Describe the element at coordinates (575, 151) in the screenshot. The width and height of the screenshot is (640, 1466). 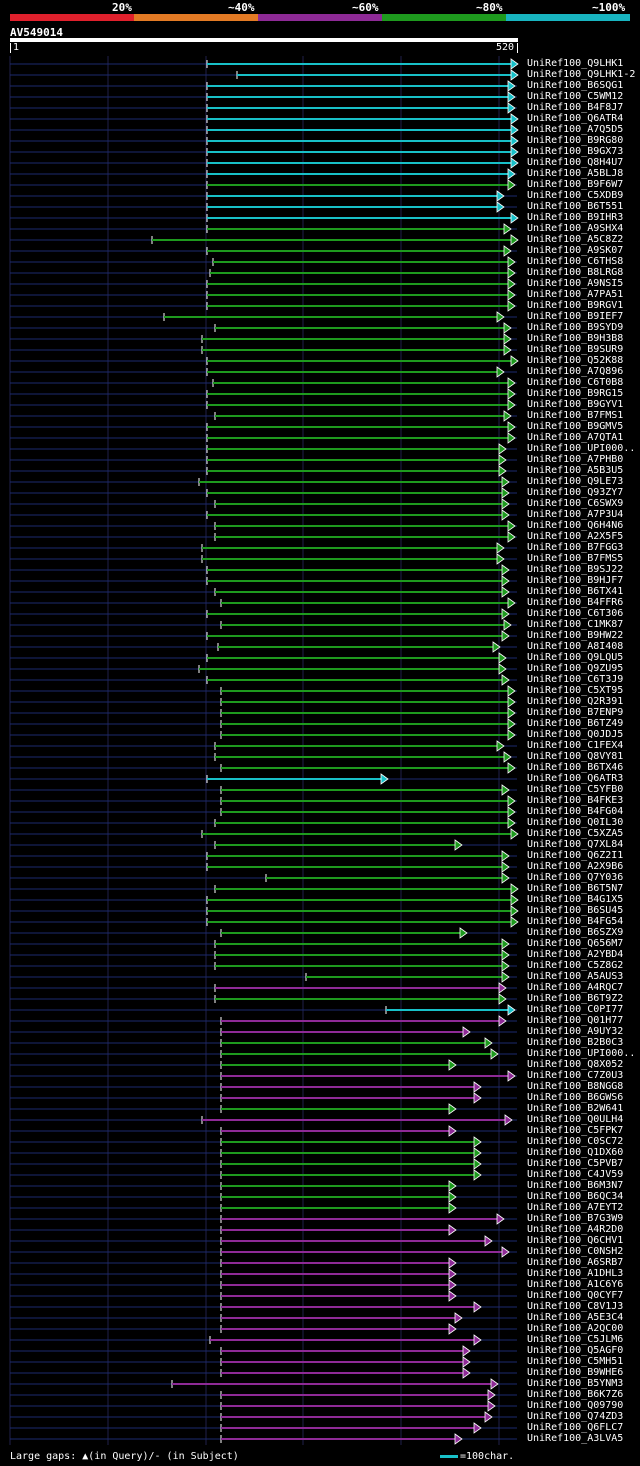
I see `hit-label: UniRef100_B9GX73` at that location.